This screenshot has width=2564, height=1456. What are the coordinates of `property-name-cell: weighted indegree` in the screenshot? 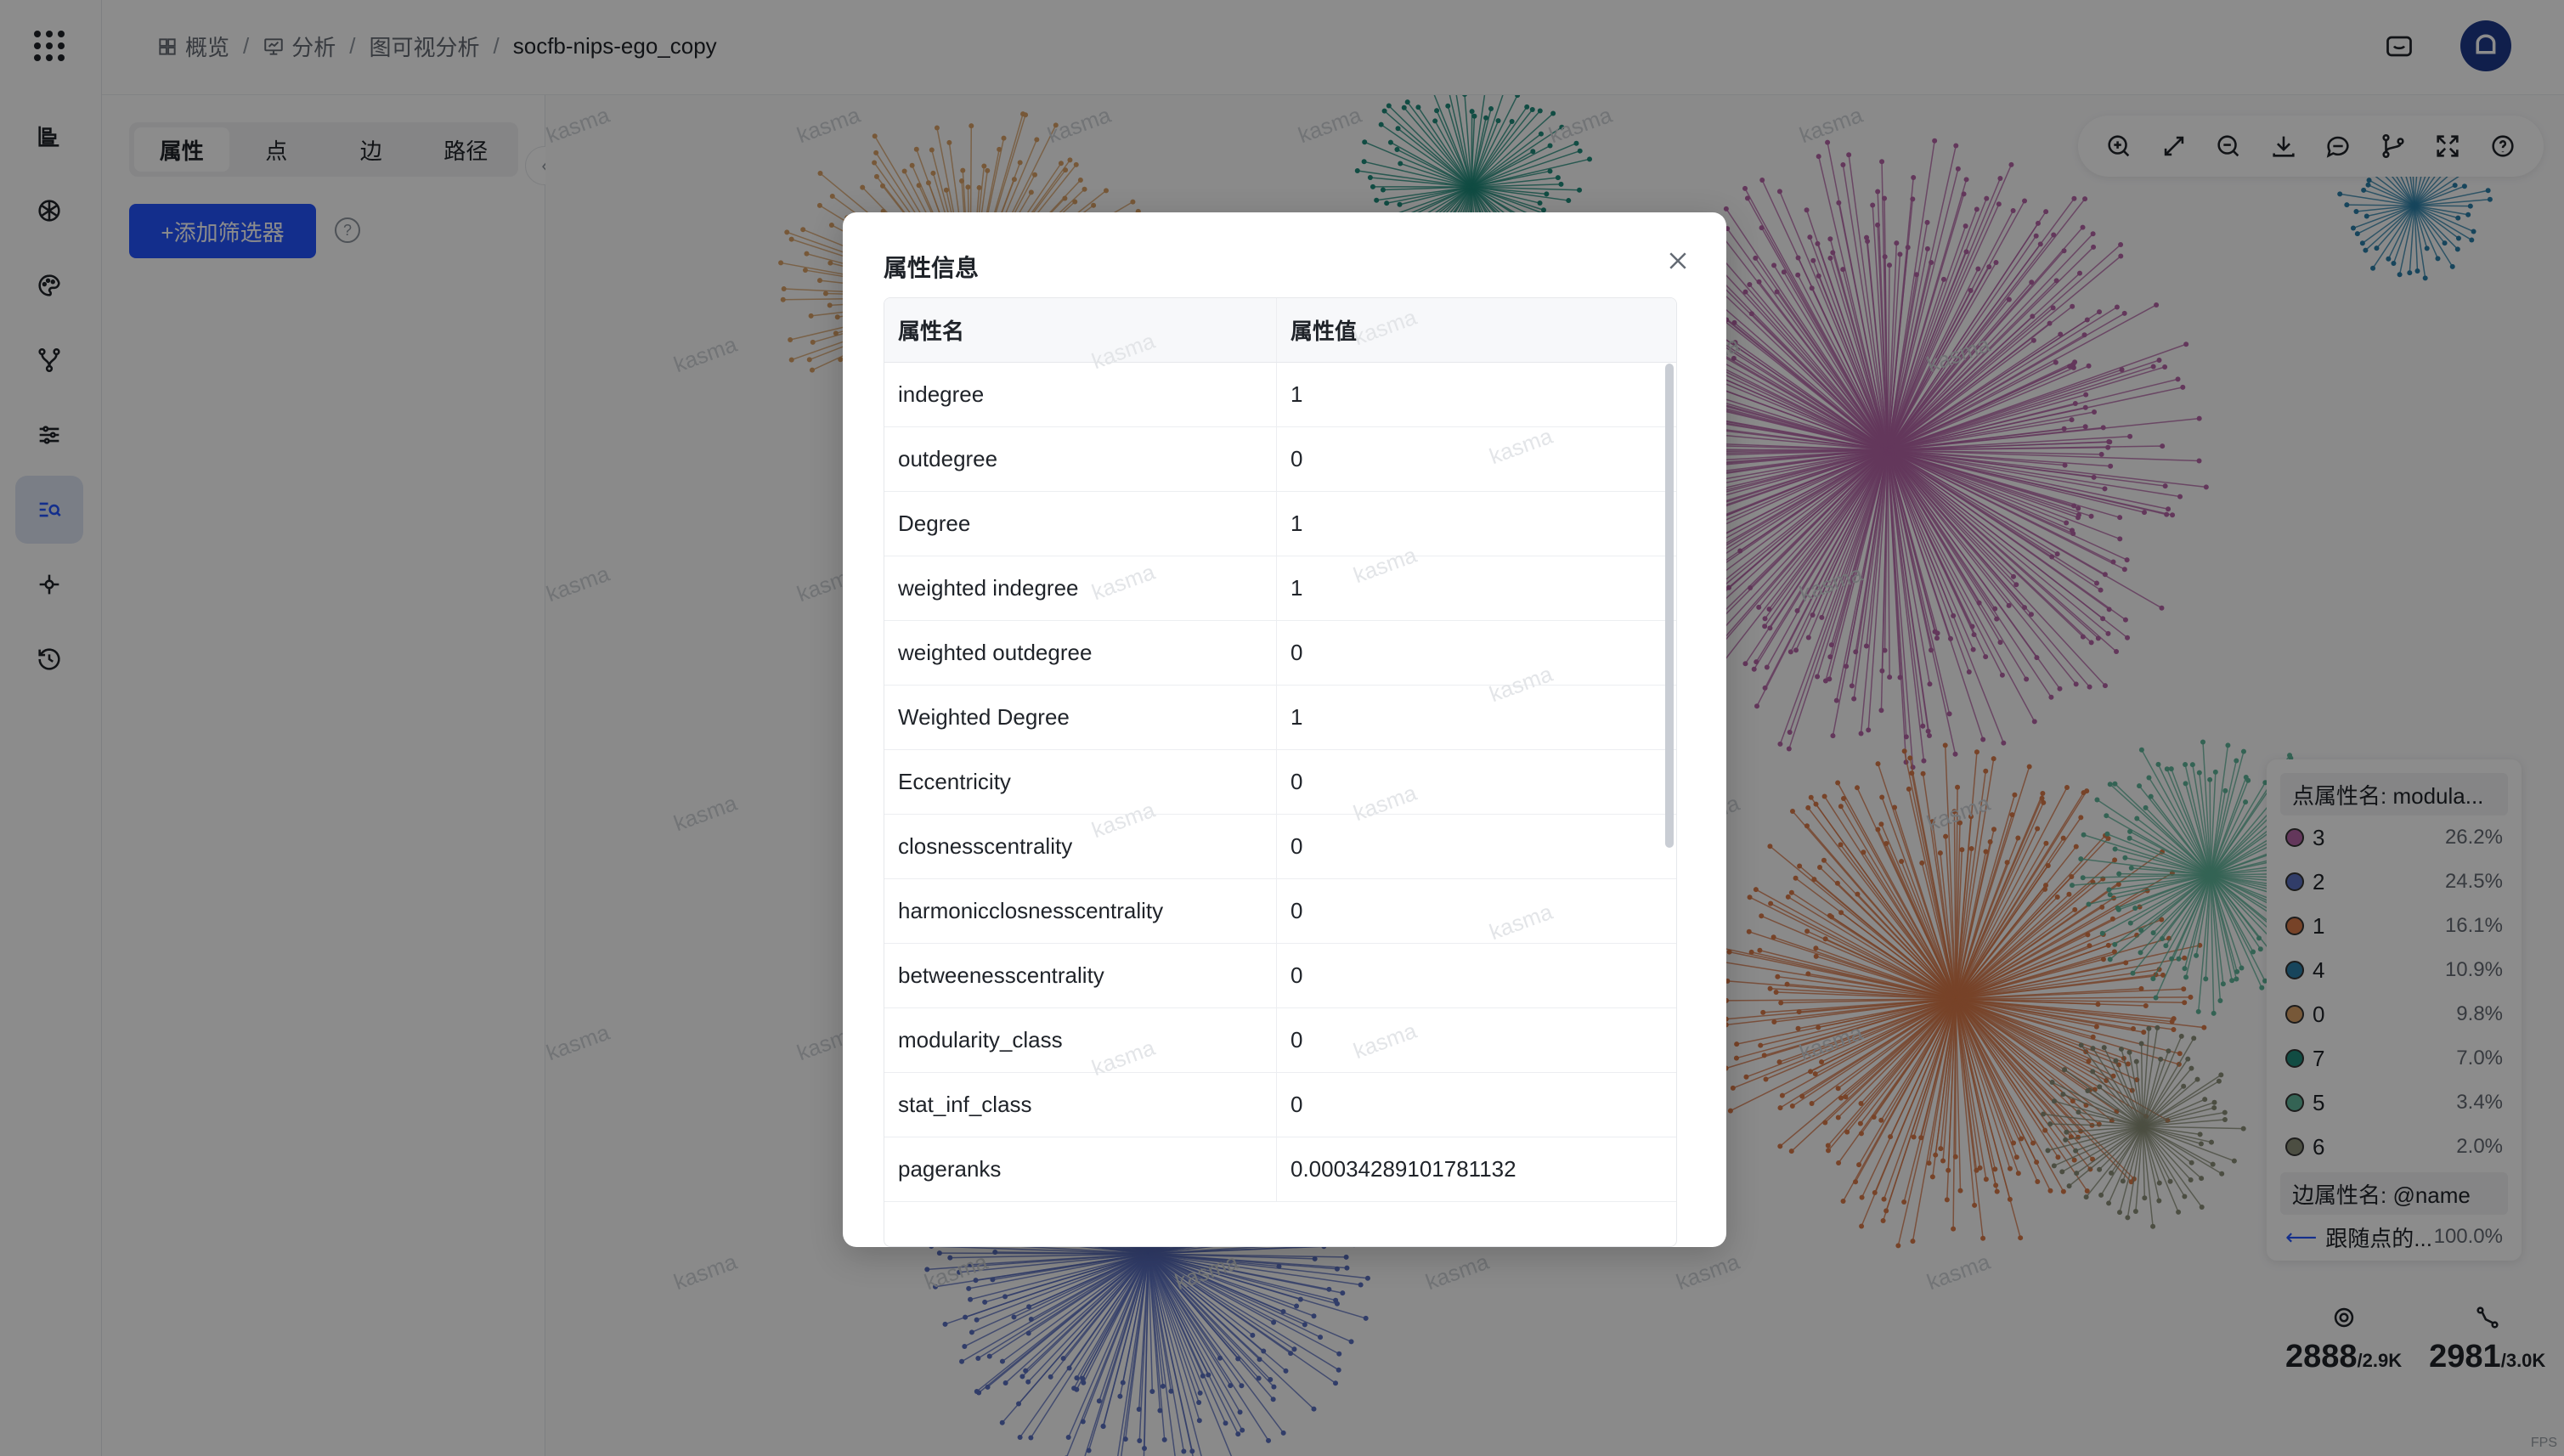 It's located at (1080, 588).